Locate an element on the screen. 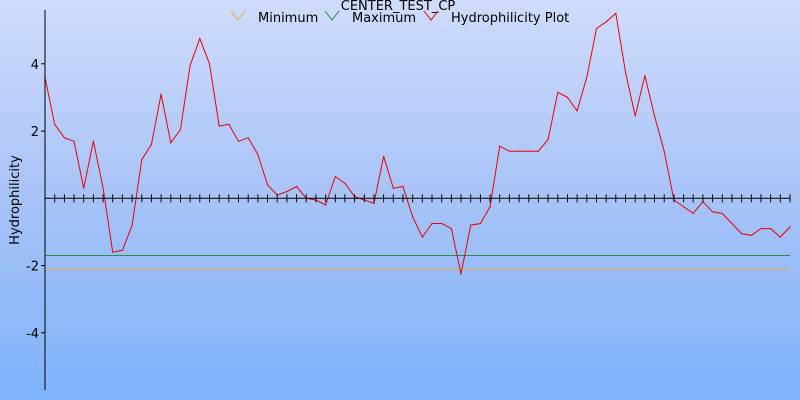  legend-hydrophilicity-plot-label: Hydrophilicity Plot is located at coordinates (510, 18).